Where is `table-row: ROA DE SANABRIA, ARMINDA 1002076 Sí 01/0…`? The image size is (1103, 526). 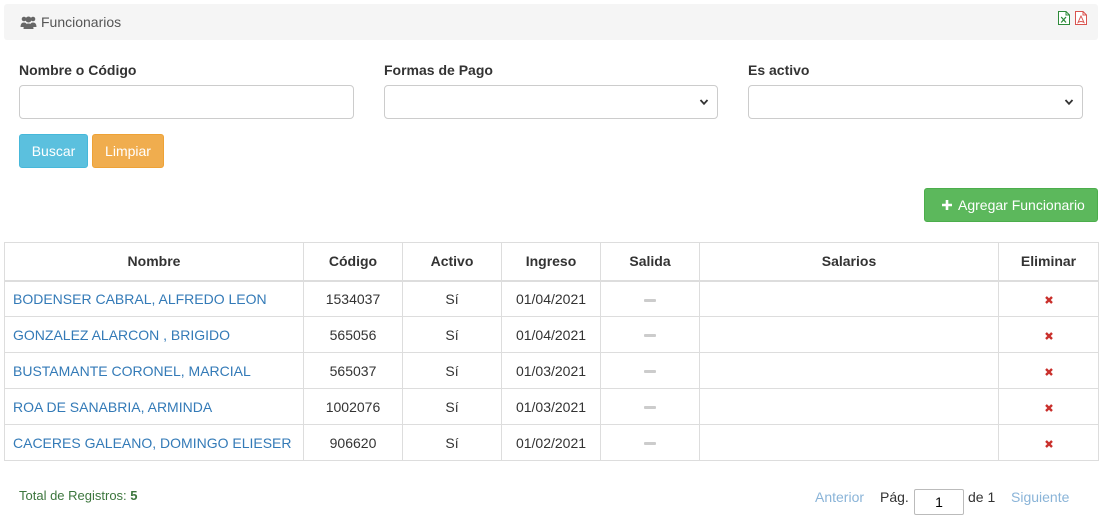 table-row: ROA DE SANABRIA, ARMINDA 1002076 Sí 01/0… is located at coordinates (551, 406).